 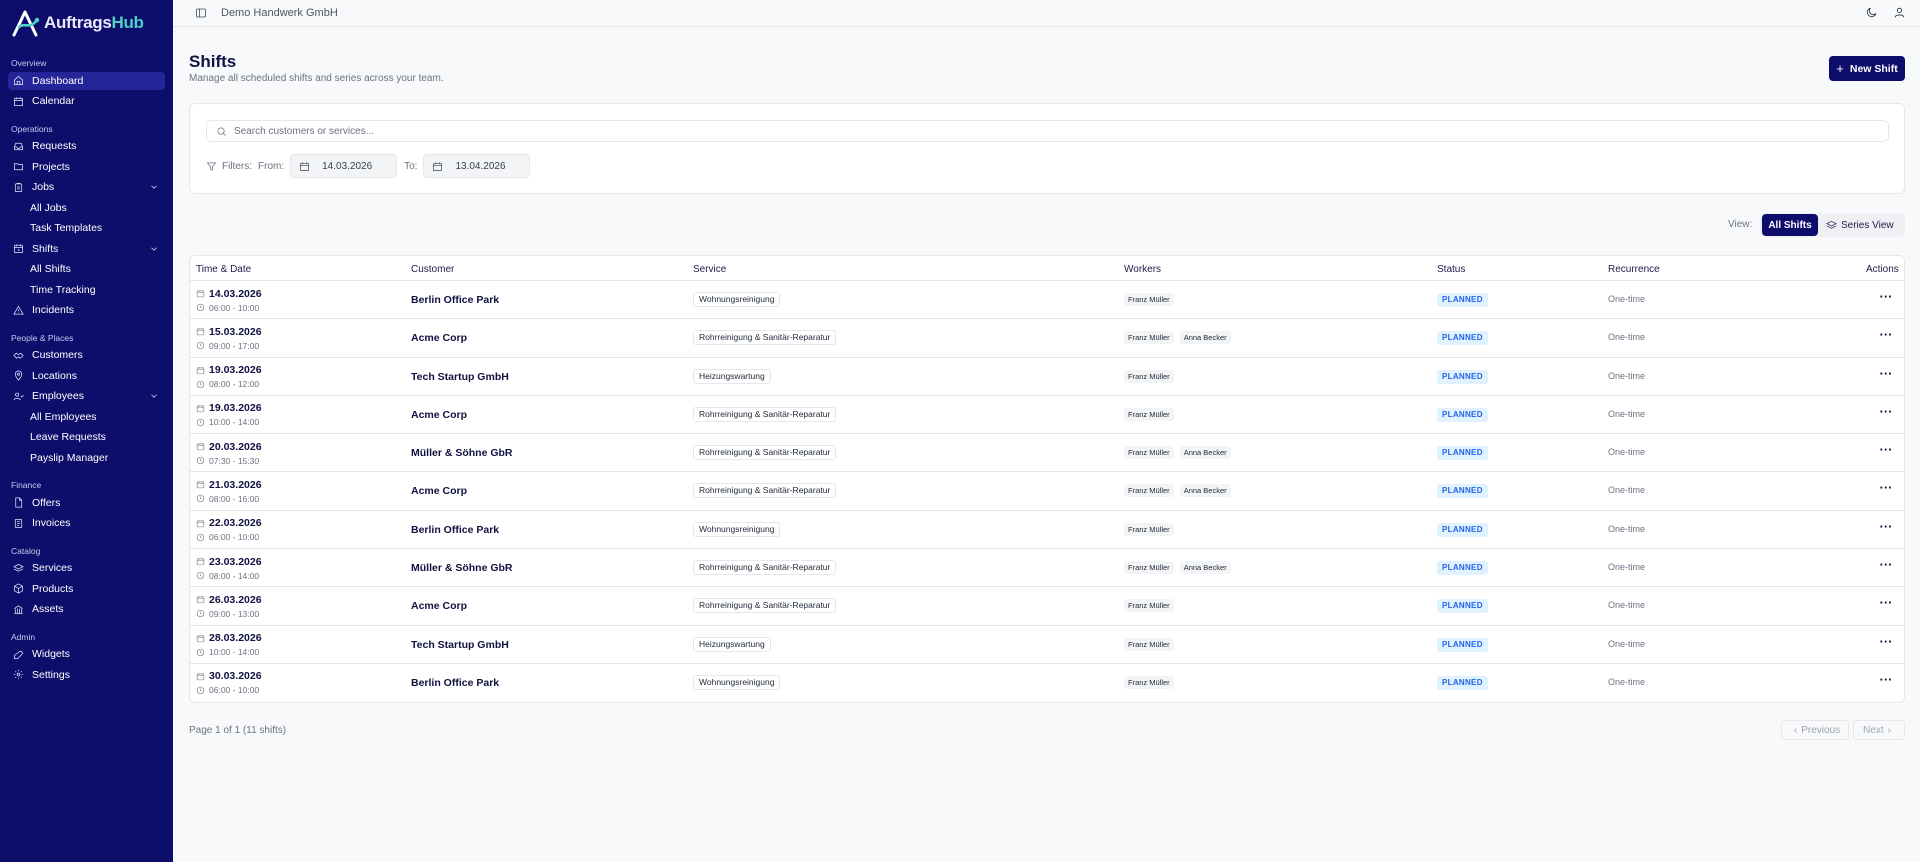 What do you see at coordinates (229, 645) in the screenshot?
I see `cell-time-date: 28.03.2026 10:00 - 14:00` at bounding box center [229, 645].